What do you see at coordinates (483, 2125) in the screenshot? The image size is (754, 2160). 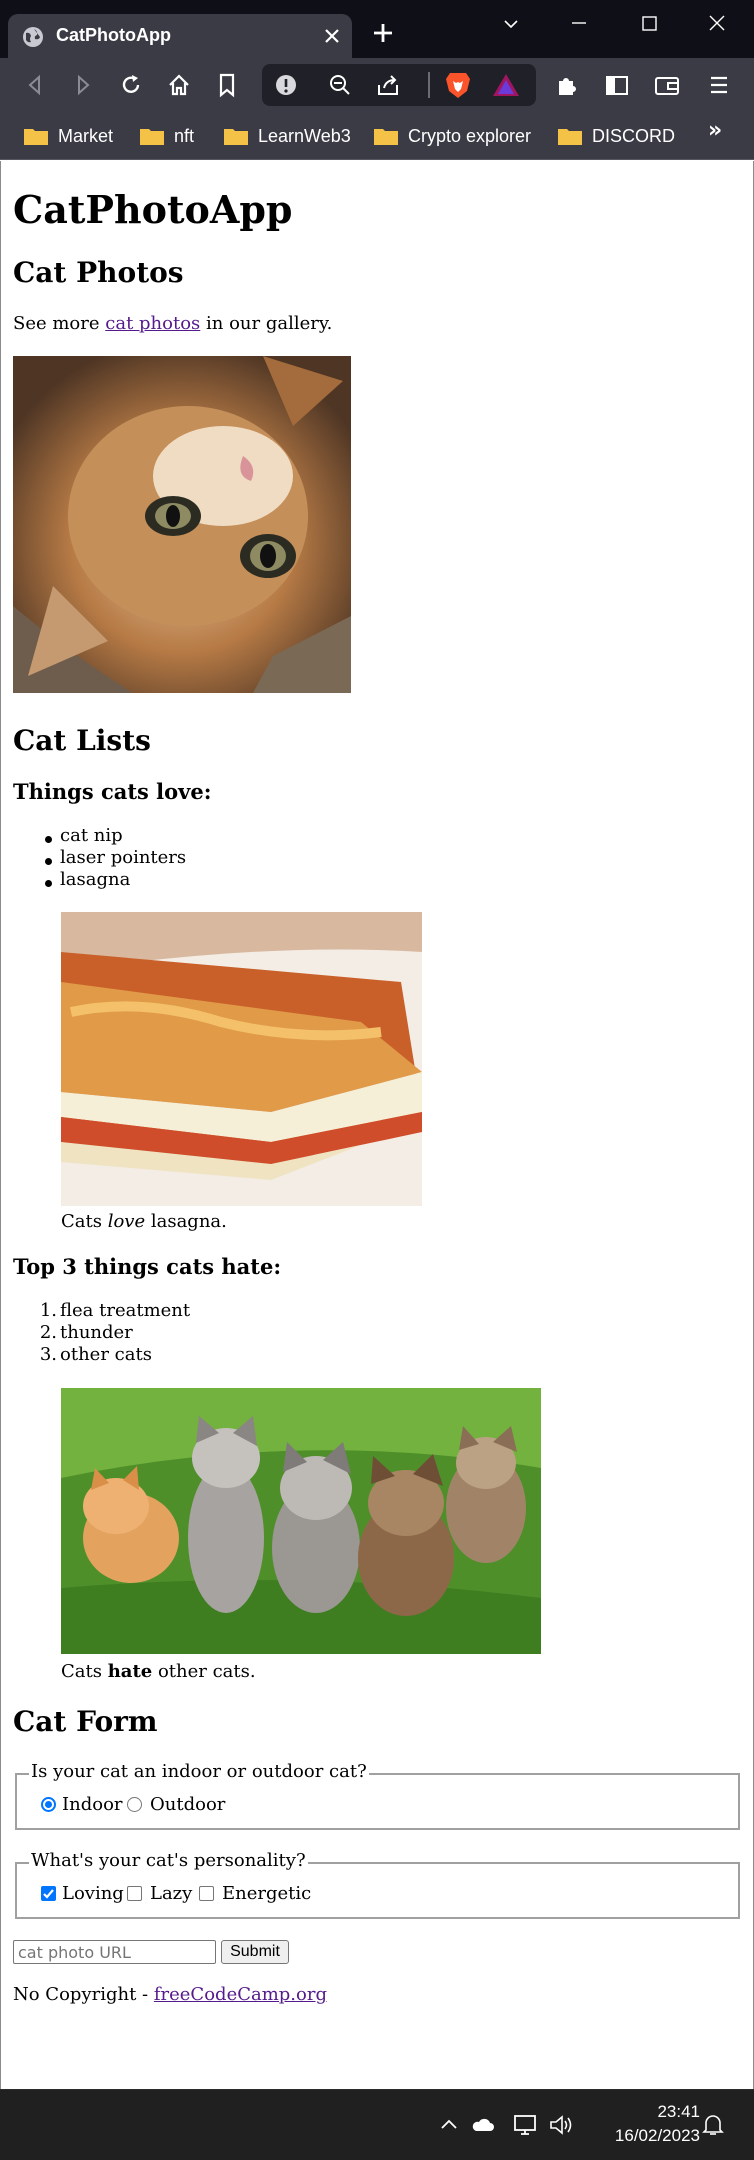 I see `cloud-icon` at bounding box center [483, 2125].